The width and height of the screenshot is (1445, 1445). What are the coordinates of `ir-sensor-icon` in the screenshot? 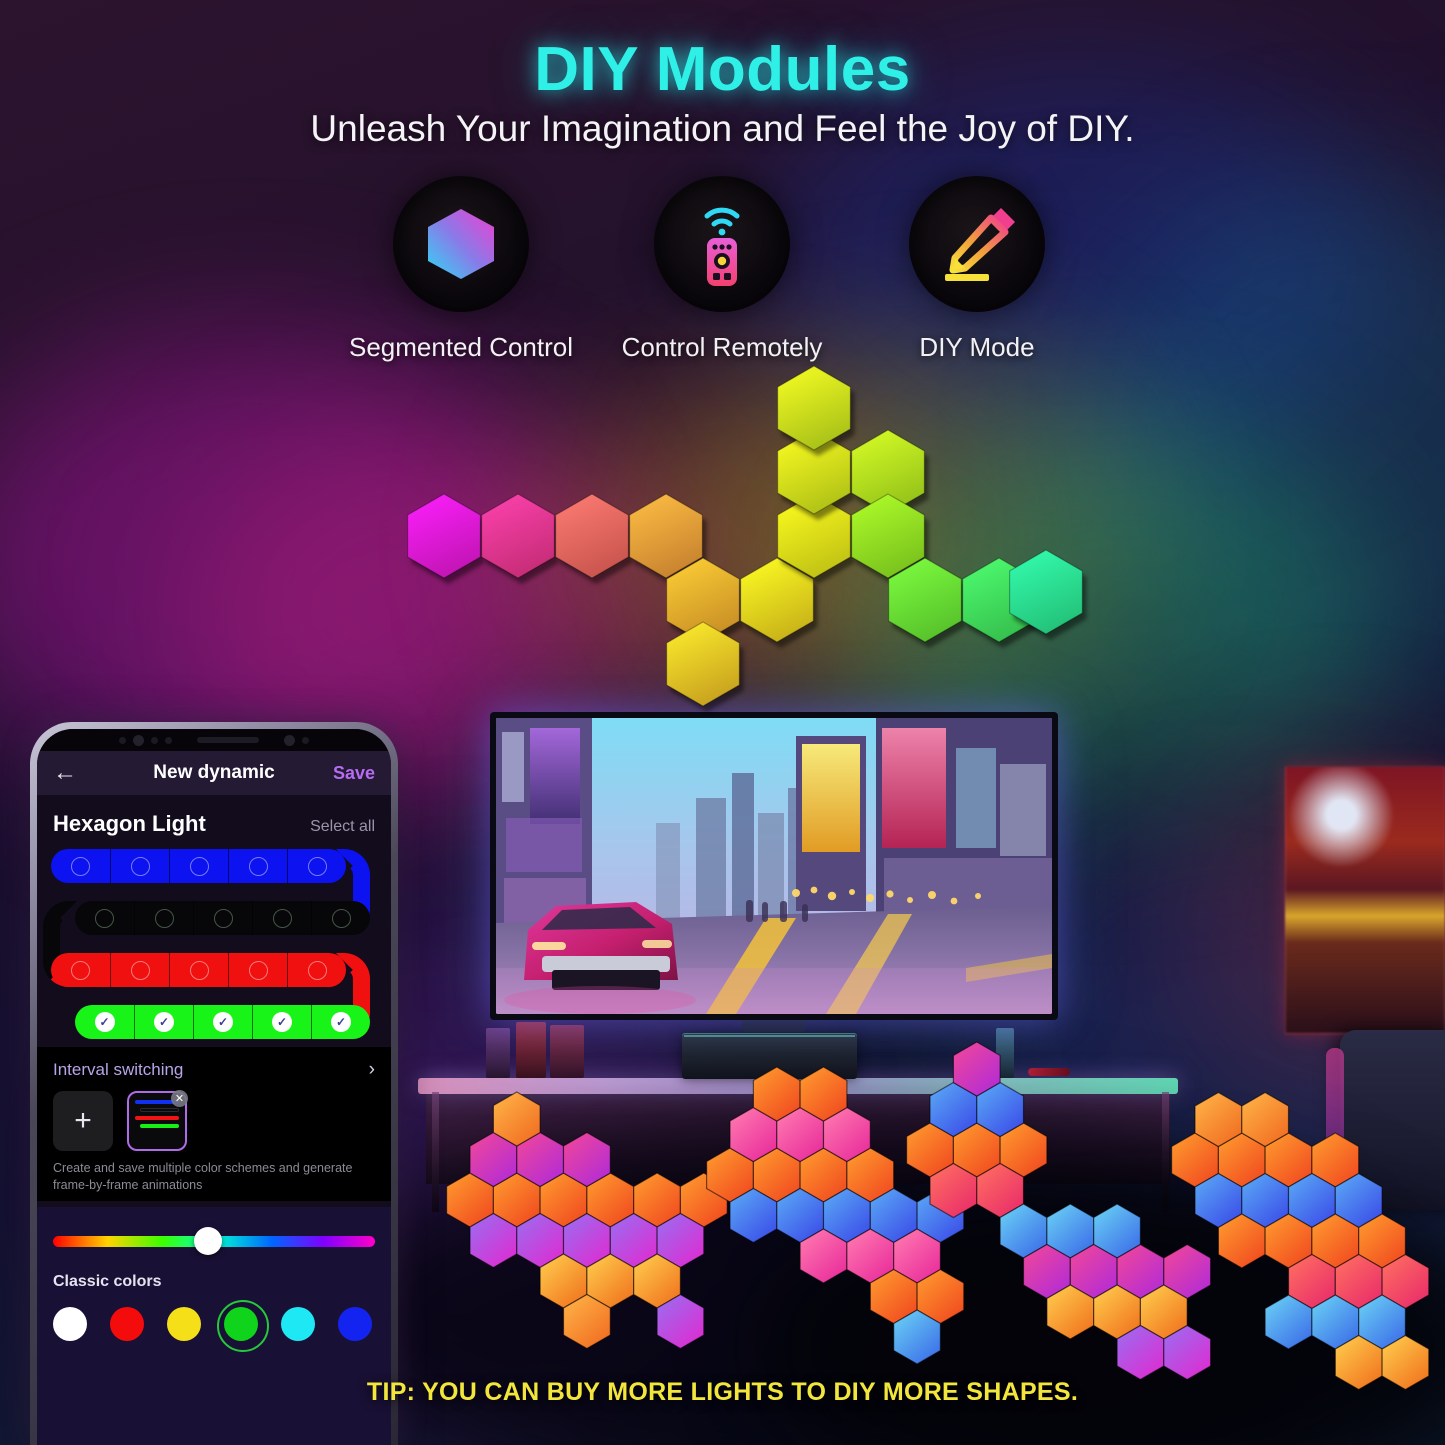 It's located at (168, 740).